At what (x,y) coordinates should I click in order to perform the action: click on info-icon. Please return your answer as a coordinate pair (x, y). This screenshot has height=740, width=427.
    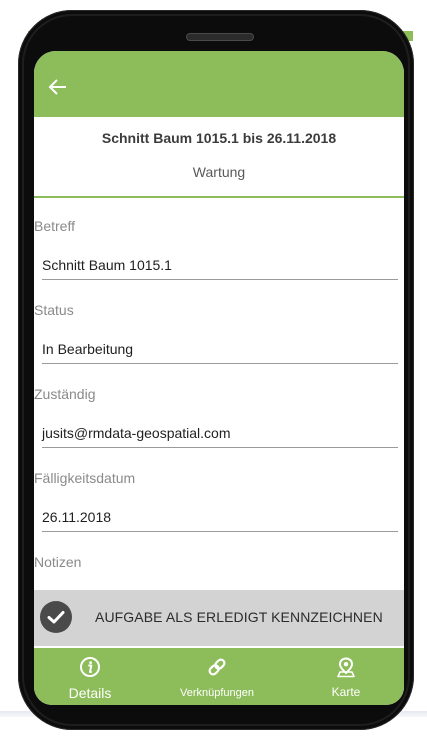
    Looking at the image, I should click on (90, 667).